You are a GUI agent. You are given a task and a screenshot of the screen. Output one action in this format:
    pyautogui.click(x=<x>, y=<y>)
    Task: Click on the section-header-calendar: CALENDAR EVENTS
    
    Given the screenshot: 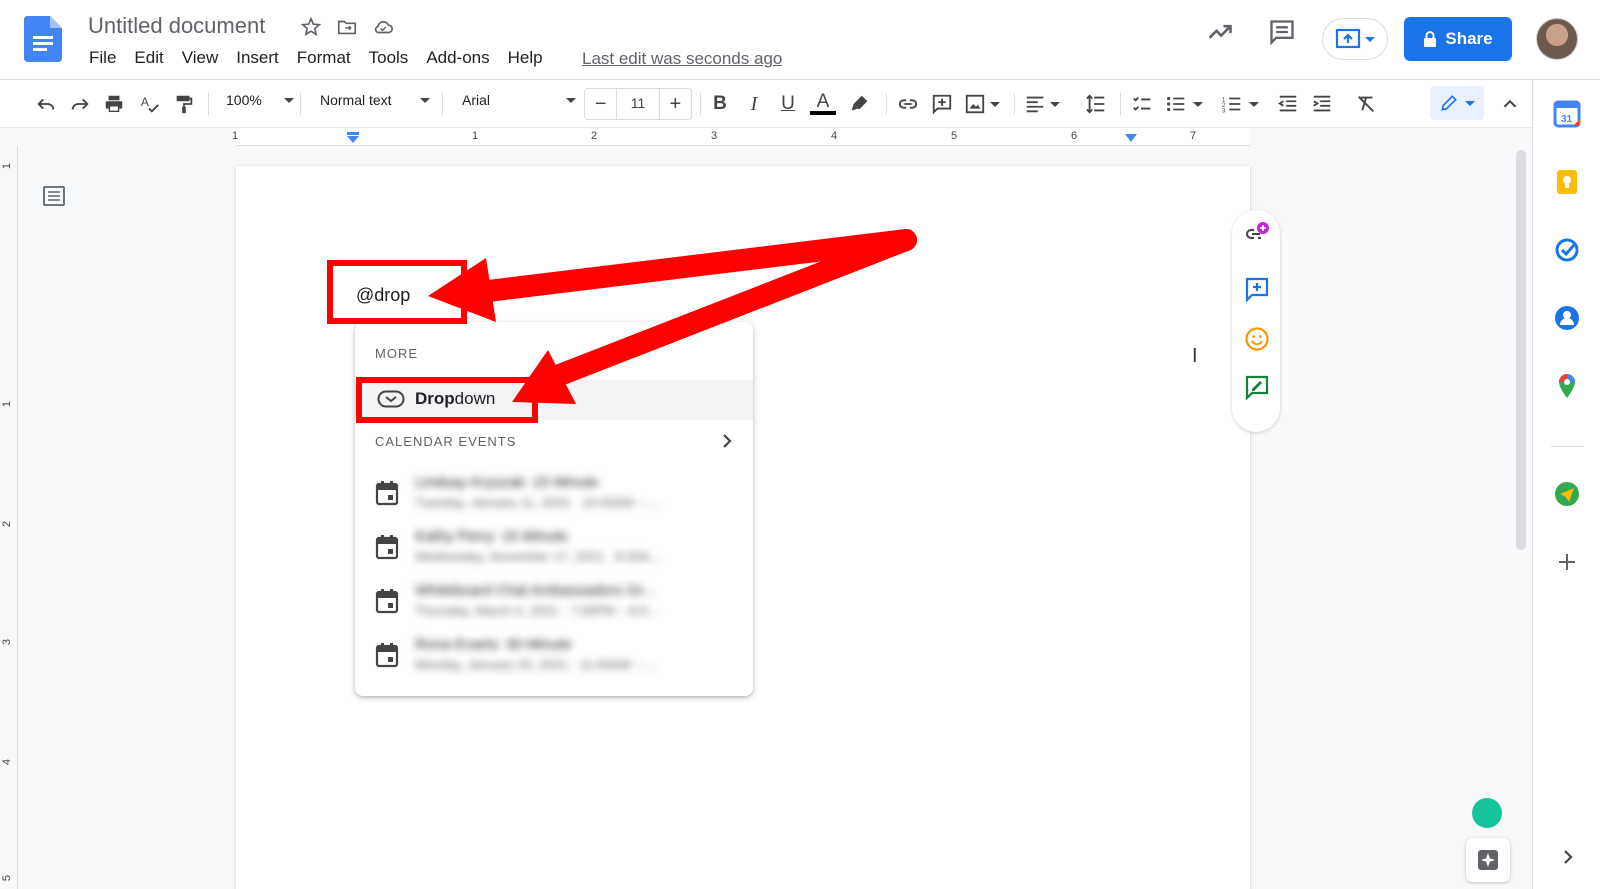 What is the action you would take?
    pyautogui.click(x=446, y=441)
    